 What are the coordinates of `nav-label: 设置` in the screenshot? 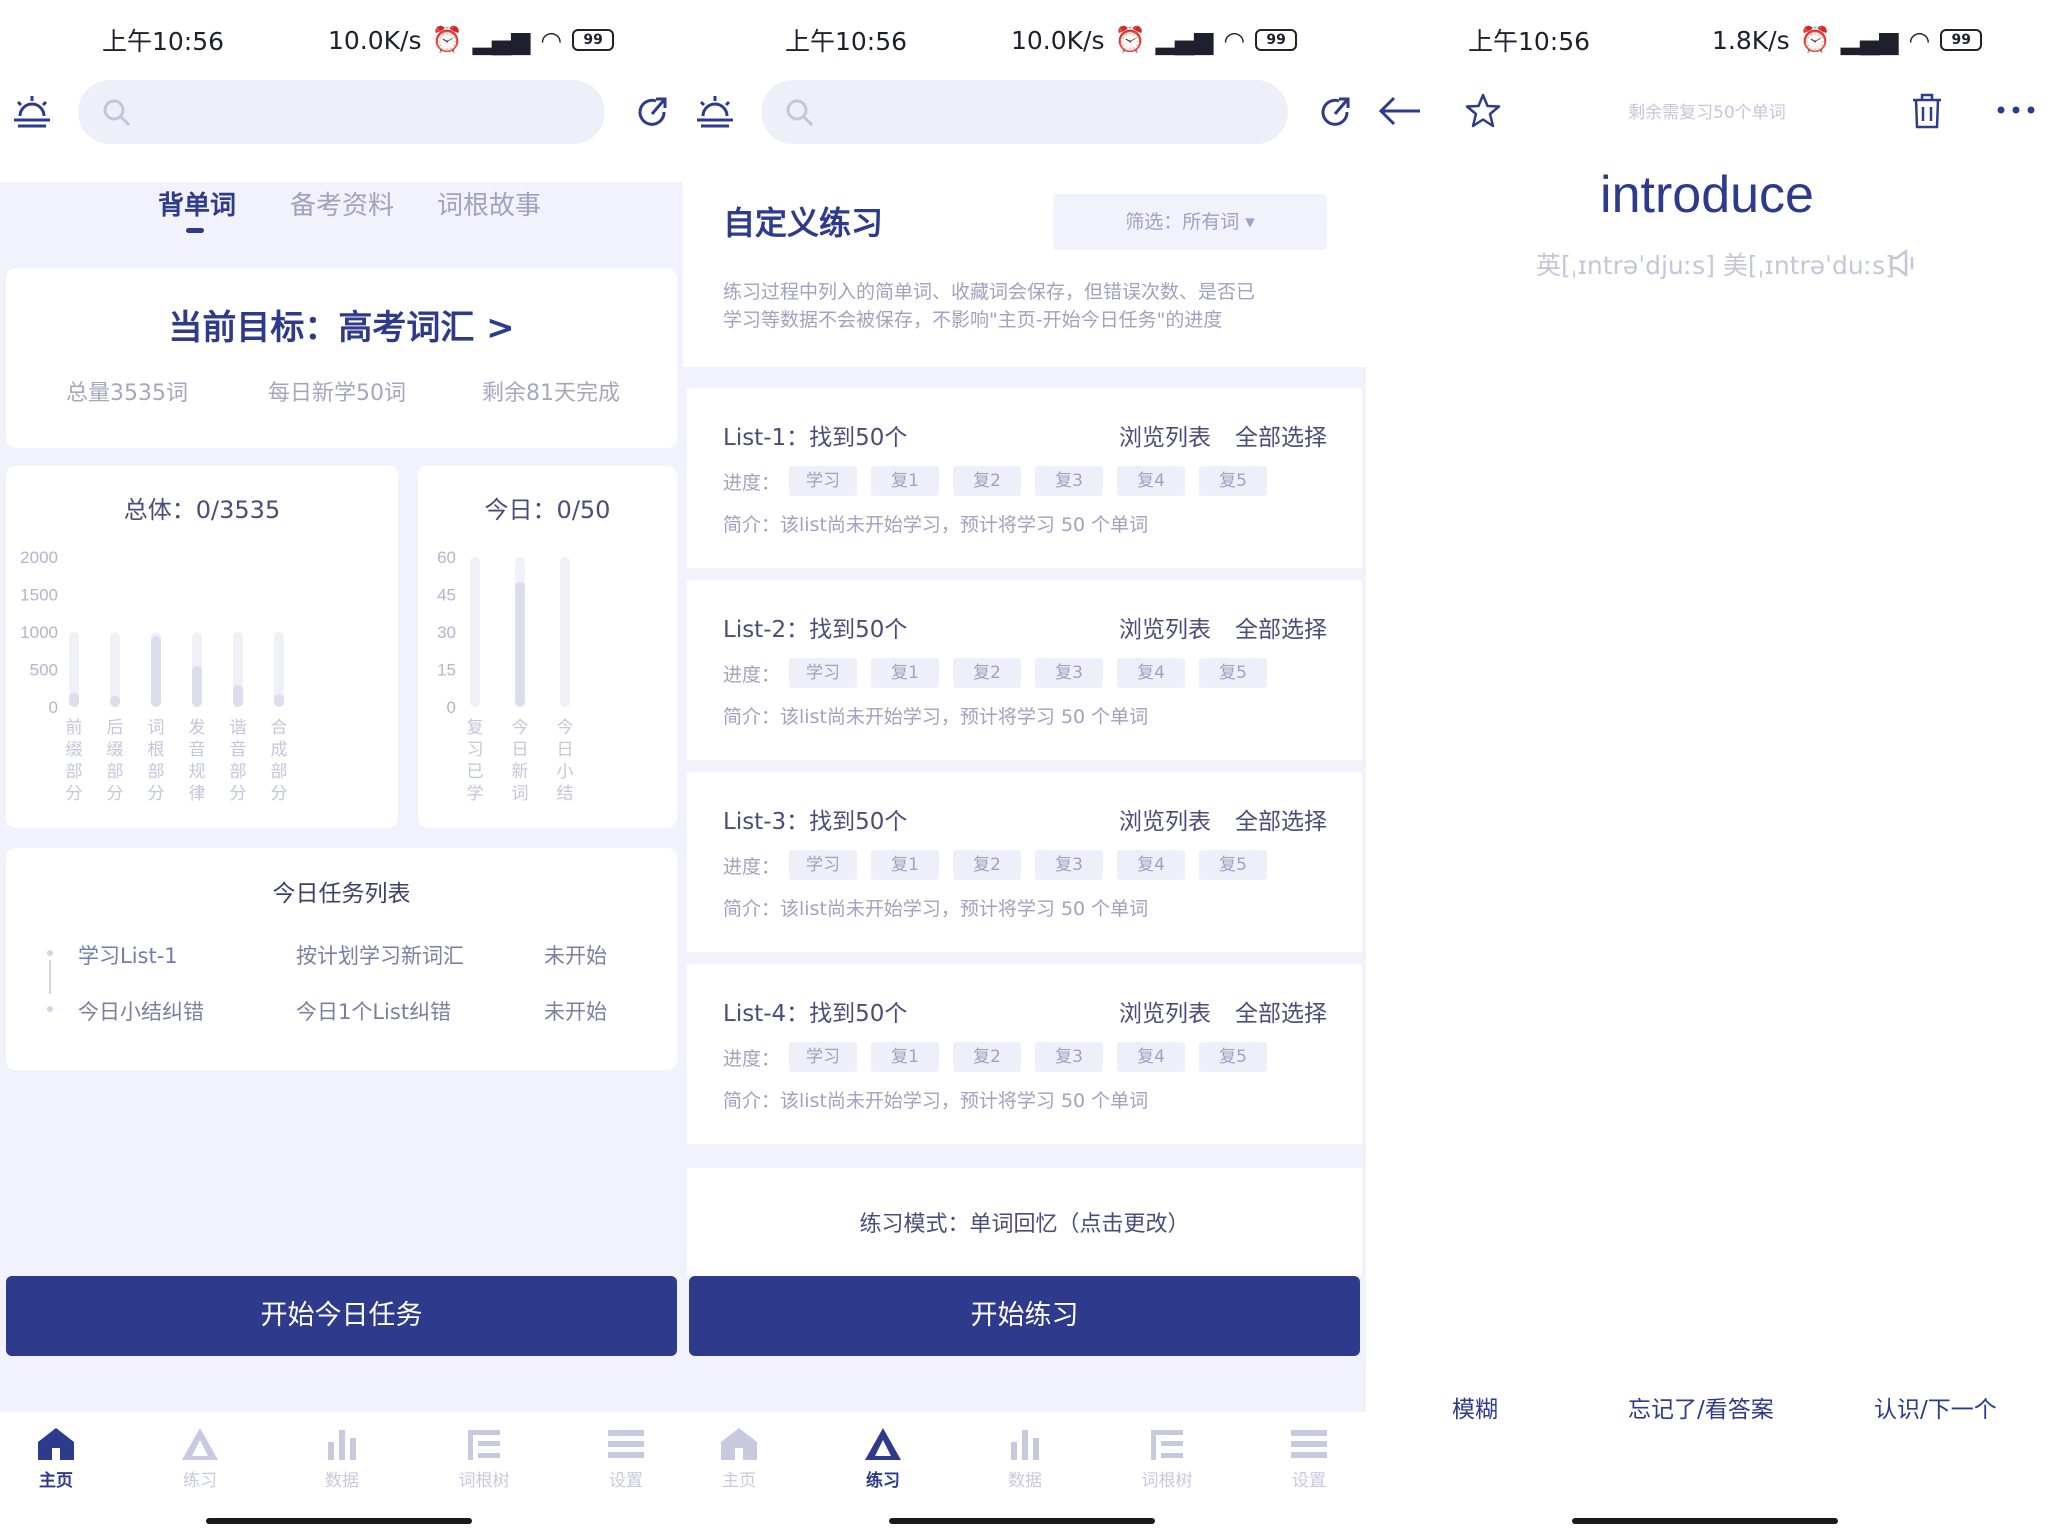 It's located at (626, 1481).